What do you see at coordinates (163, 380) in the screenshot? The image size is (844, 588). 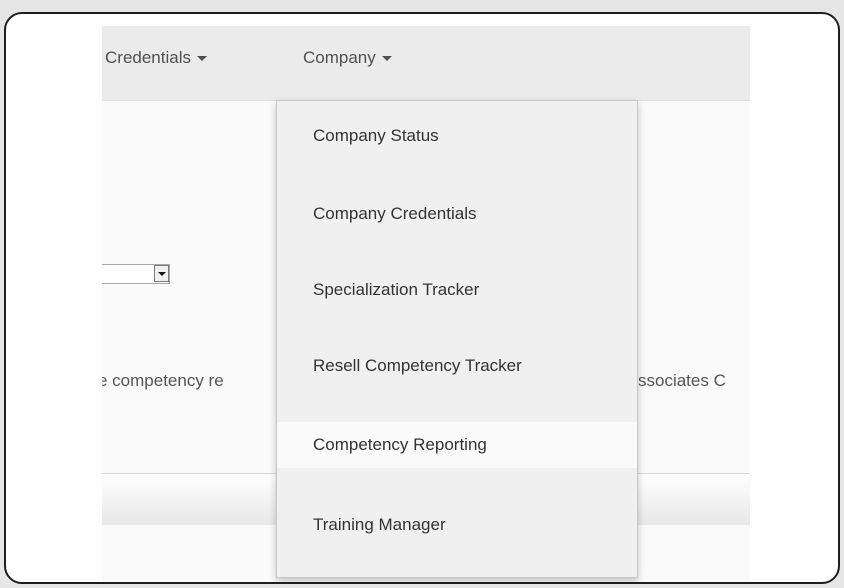 I see `body-text-left: e competency re` at bounding box center [163, 380].